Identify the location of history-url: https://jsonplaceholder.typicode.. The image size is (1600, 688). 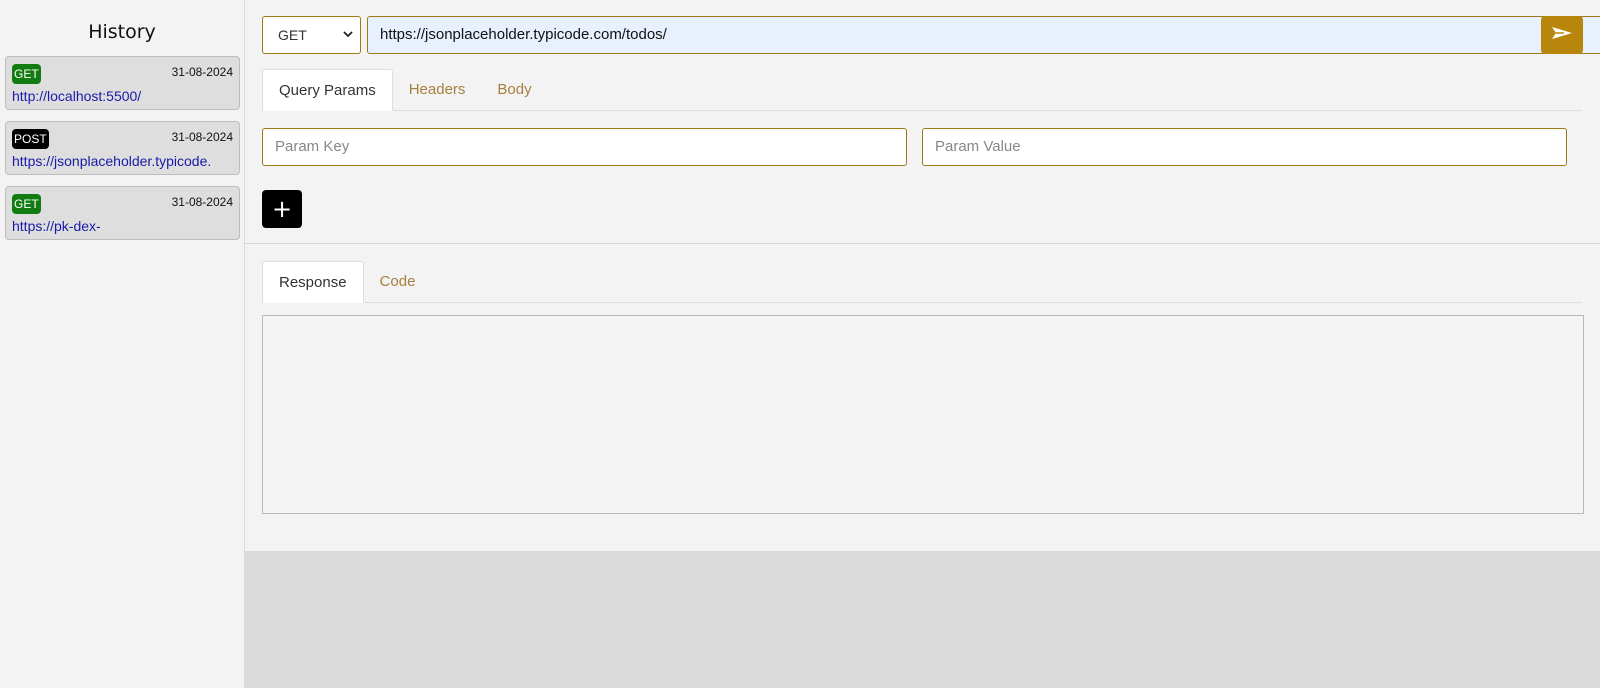
(124, 161).